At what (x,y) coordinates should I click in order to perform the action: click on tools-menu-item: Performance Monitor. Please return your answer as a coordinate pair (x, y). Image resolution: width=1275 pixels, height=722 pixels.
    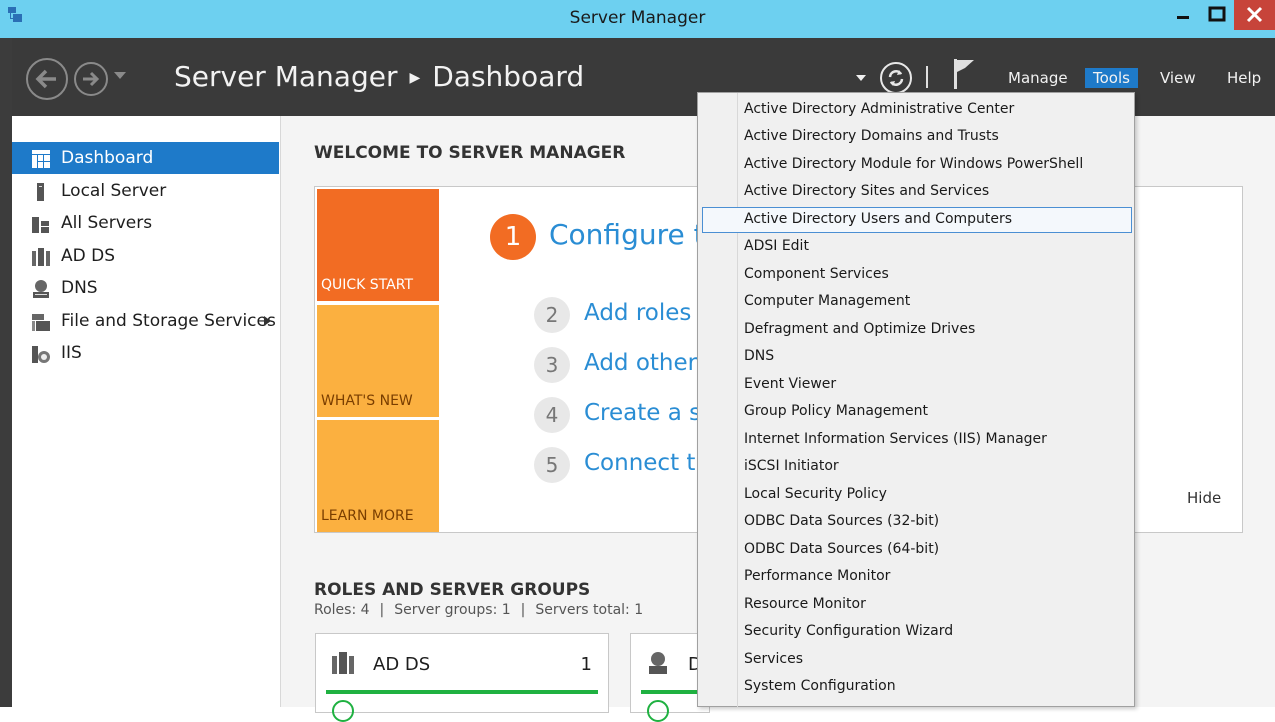
    Looking at the image, I should click on (917, 577).